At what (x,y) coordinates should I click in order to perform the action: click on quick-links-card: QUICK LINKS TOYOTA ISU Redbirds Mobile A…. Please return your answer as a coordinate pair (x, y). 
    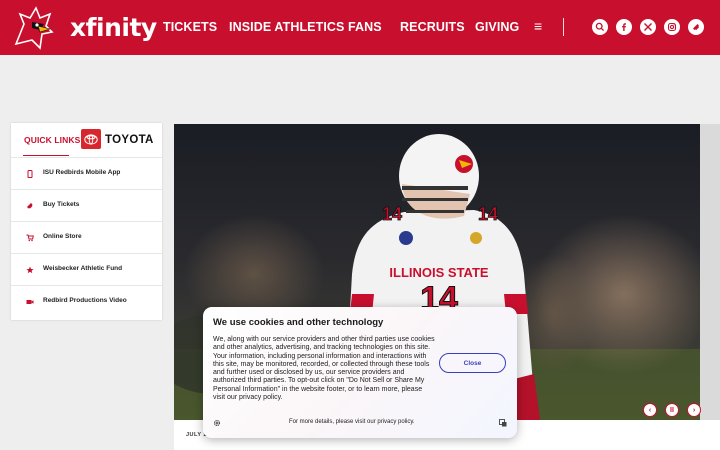
    Looking at the image, I should click on (86, 221).